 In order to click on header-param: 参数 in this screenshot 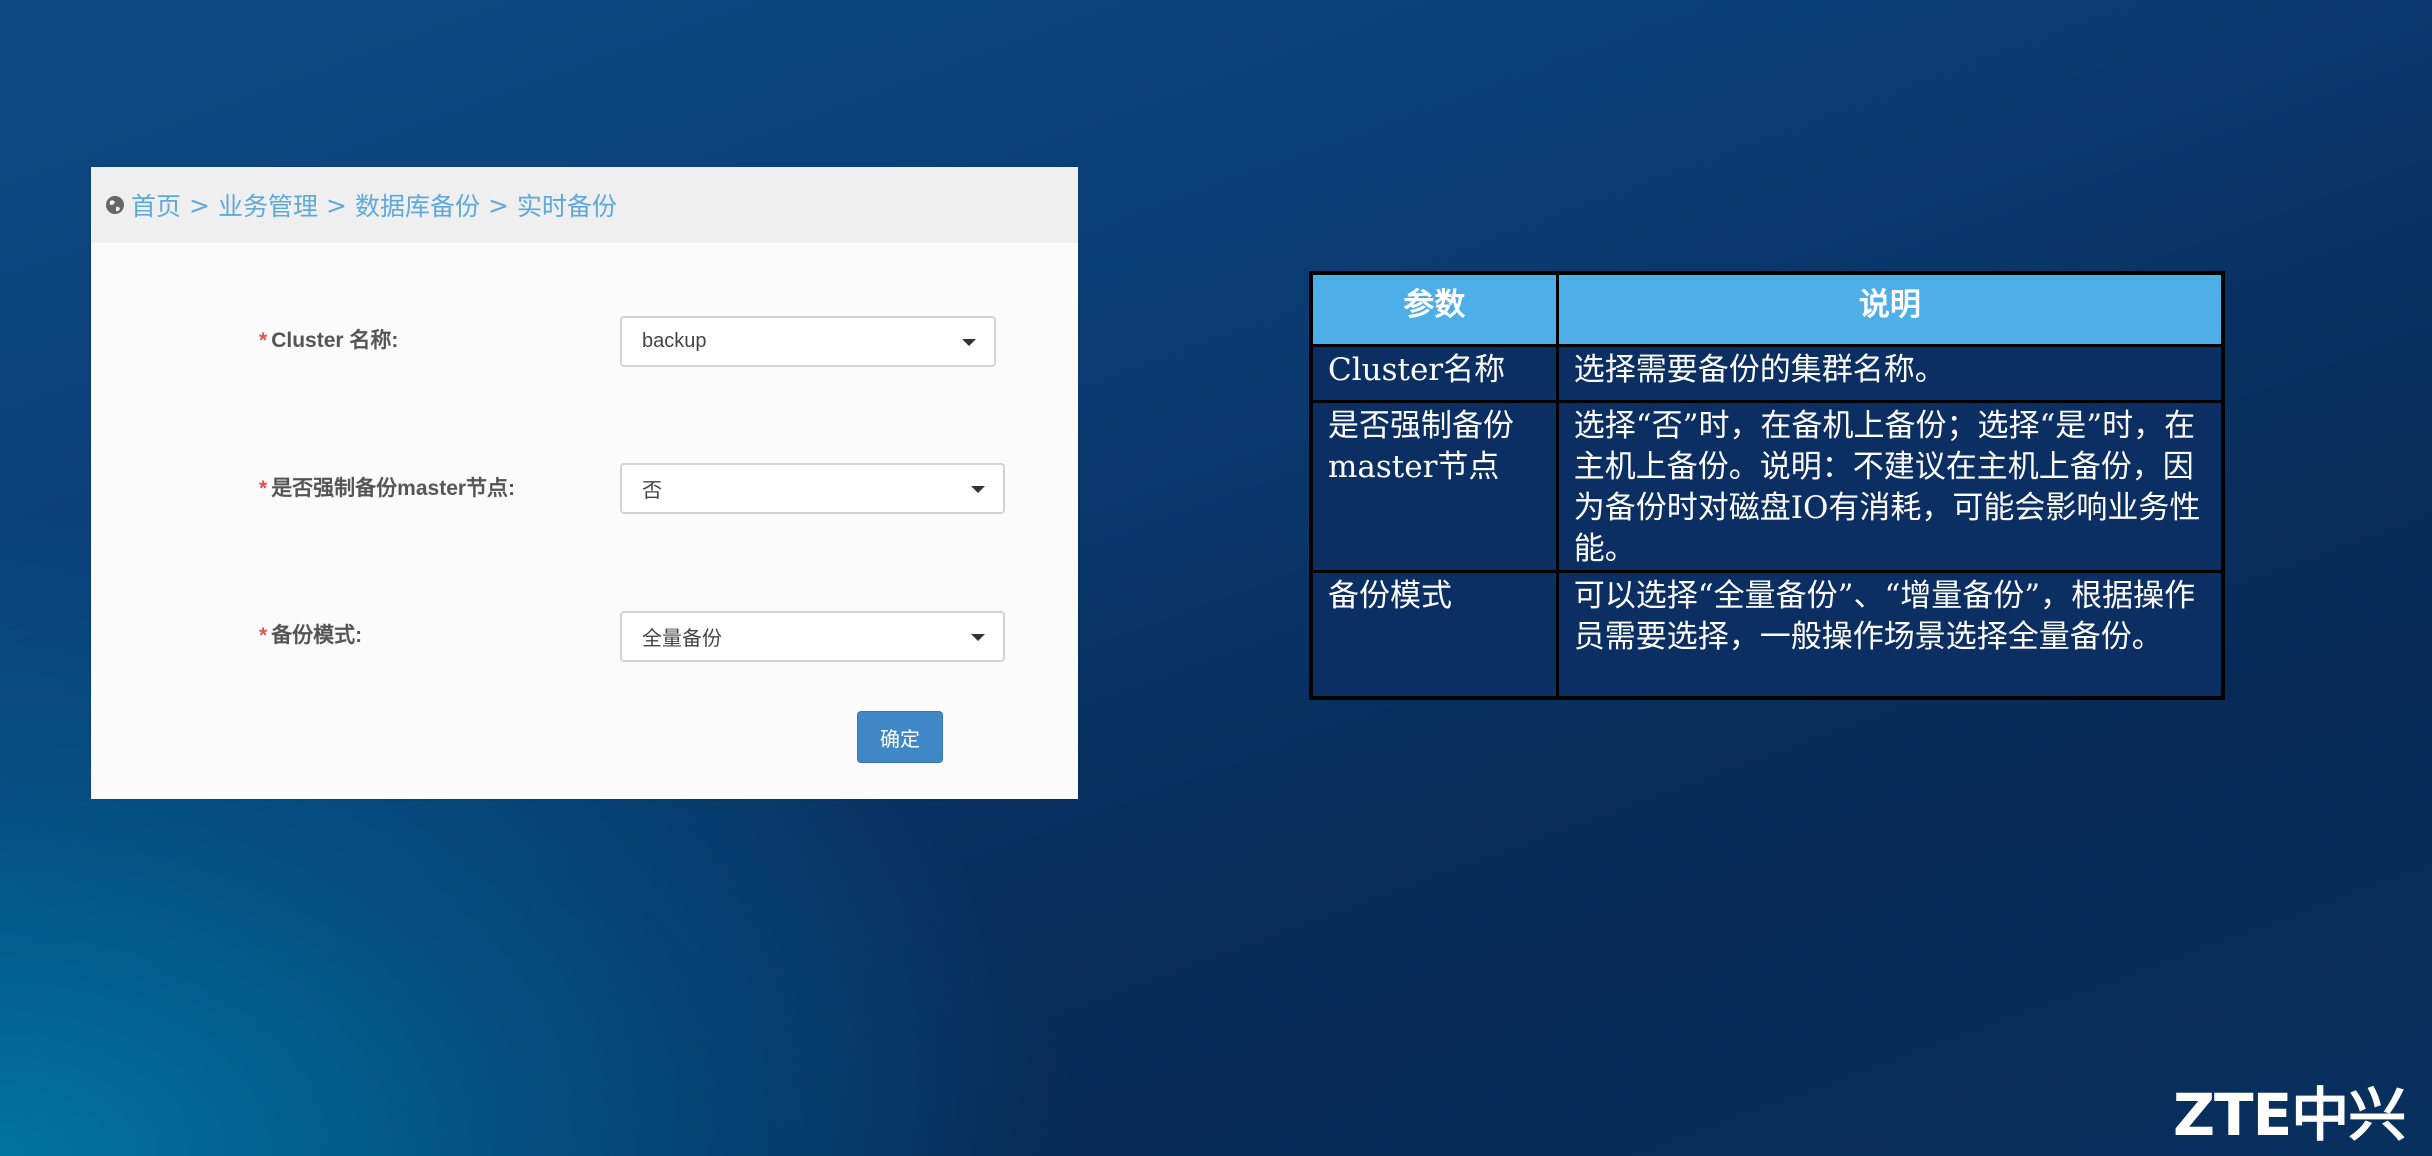, I will do `click(1434, 309)`.